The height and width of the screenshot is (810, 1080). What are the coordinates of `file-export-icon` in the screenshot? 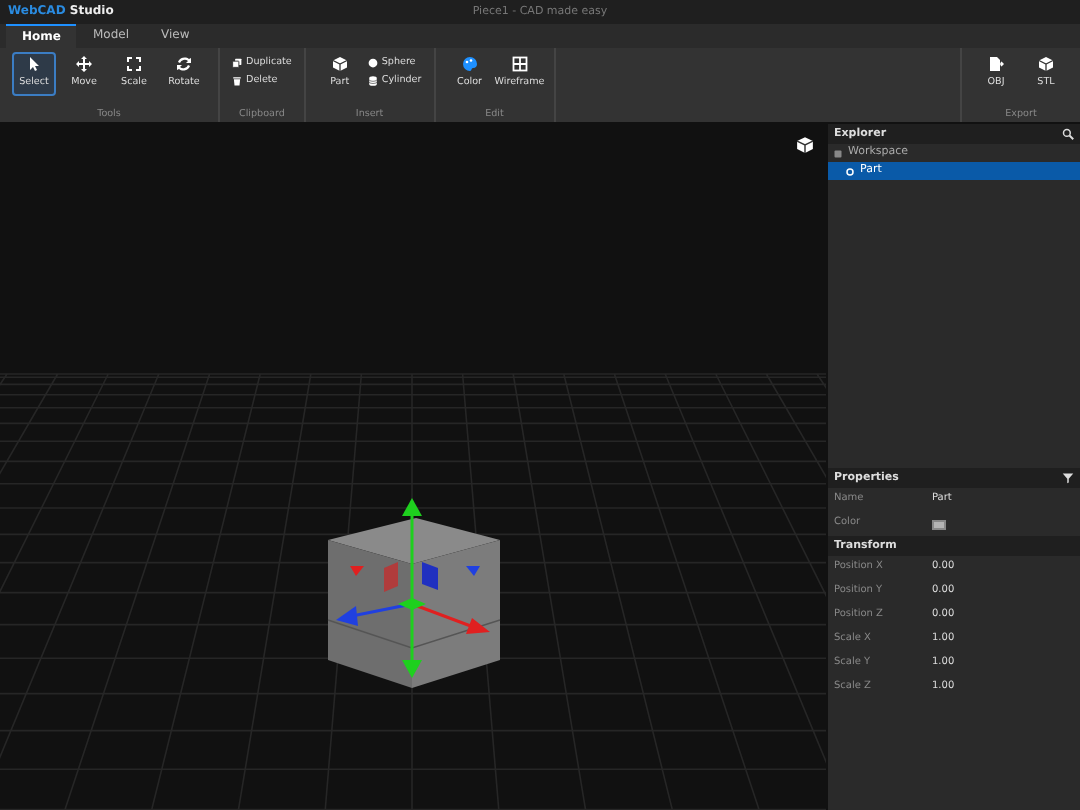 It's located at (996, 64).